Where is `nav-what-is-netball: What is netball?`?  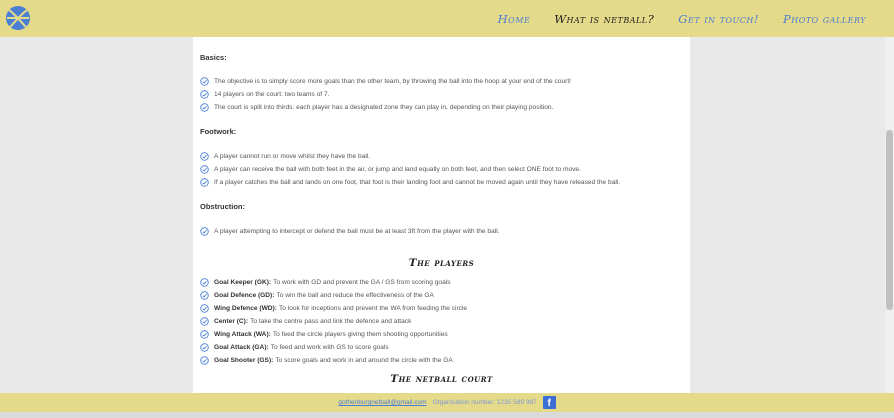 nav-what-is-netball: What is netball? is located at coordinates (604, 19).